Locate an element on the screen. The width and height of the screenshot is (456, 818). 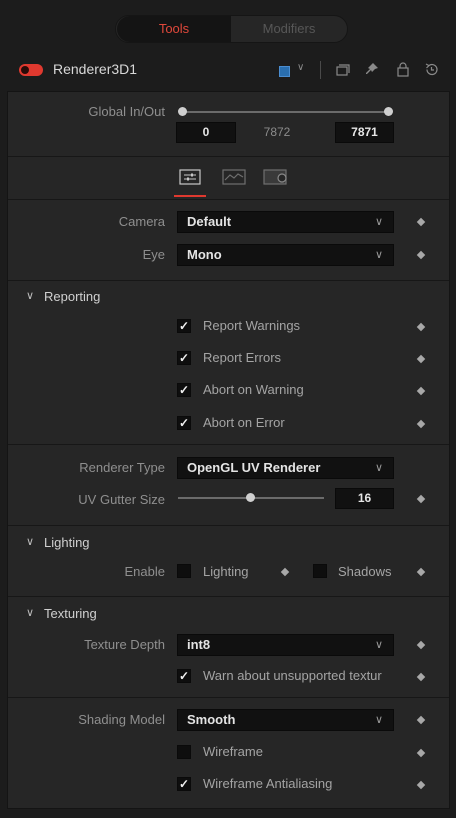
renderer-type-label: Renderer Type is located at coordinates (122, 467).